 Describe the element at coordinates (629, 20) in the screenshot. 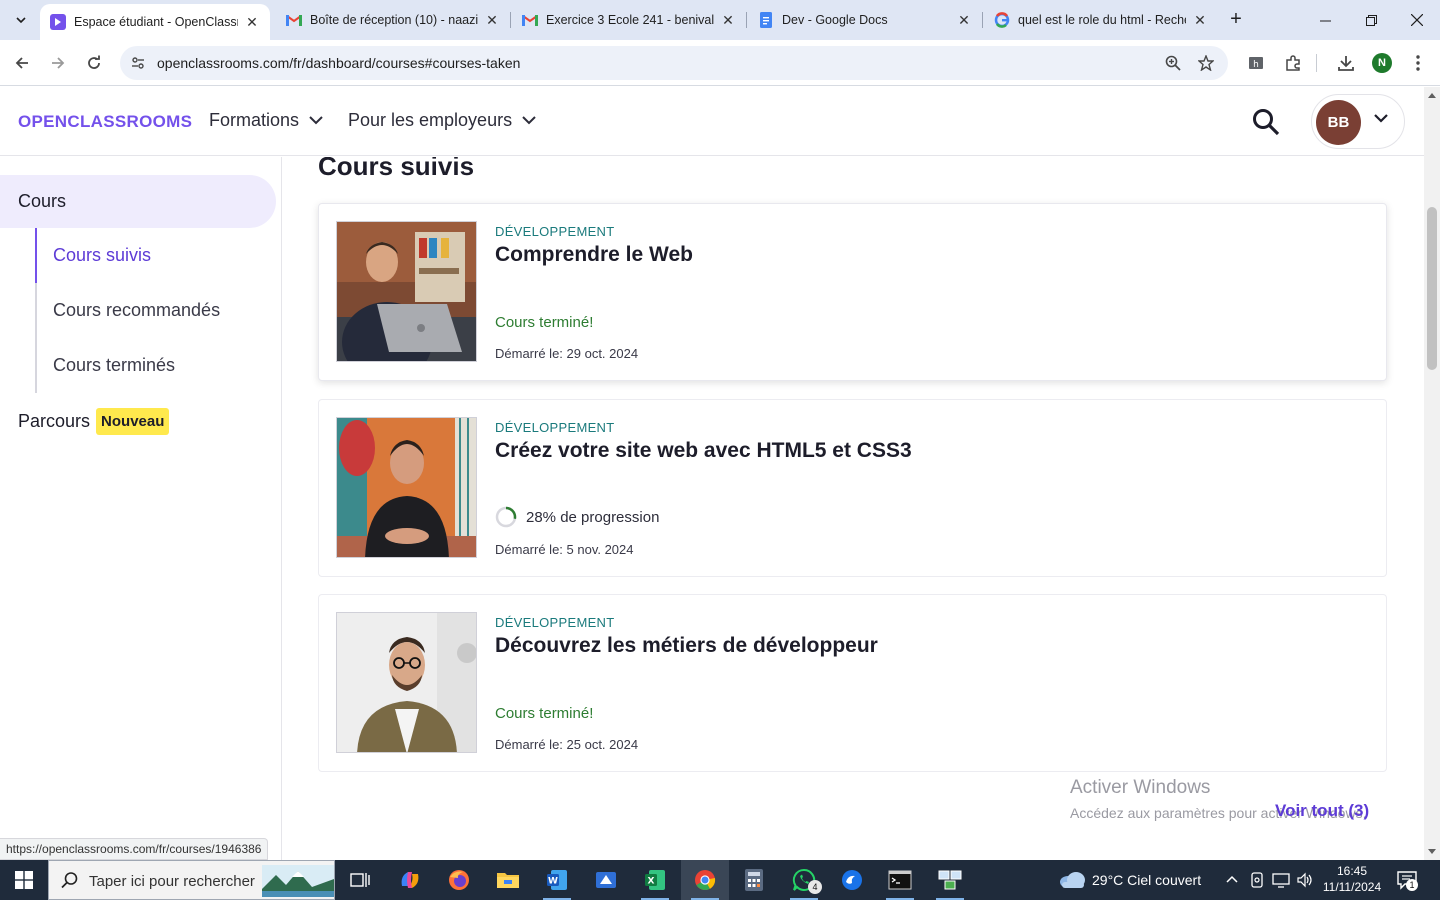

I see `tab-gmail-exercise: Exercice 3 Ecole 241 - benivalen ✕` at that location.